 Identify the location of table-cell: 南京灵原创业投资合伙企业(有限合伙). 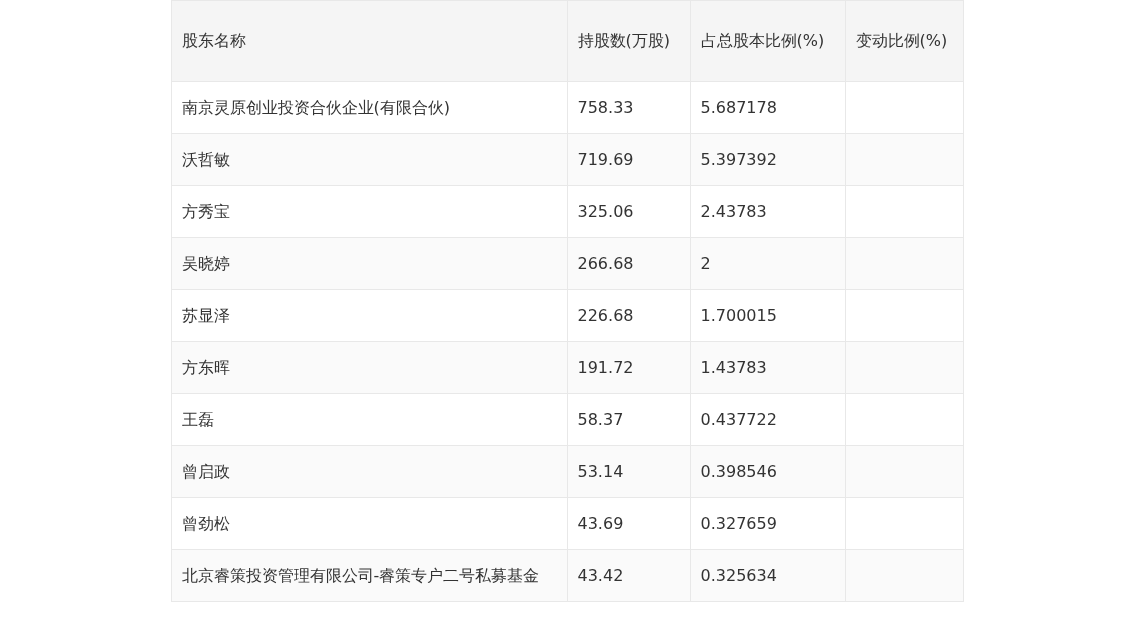
(369, 107).